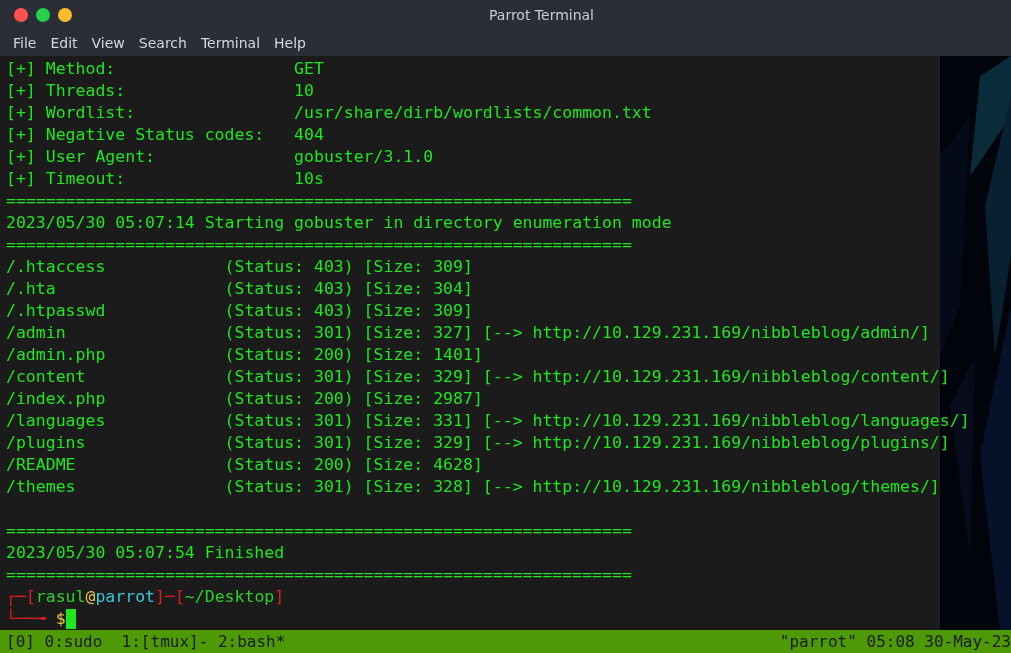  What do you see at coordinates (541, 15) in the screenshot?
I see `window-title: Parrot Terminal` at bounding box center [541, 15].